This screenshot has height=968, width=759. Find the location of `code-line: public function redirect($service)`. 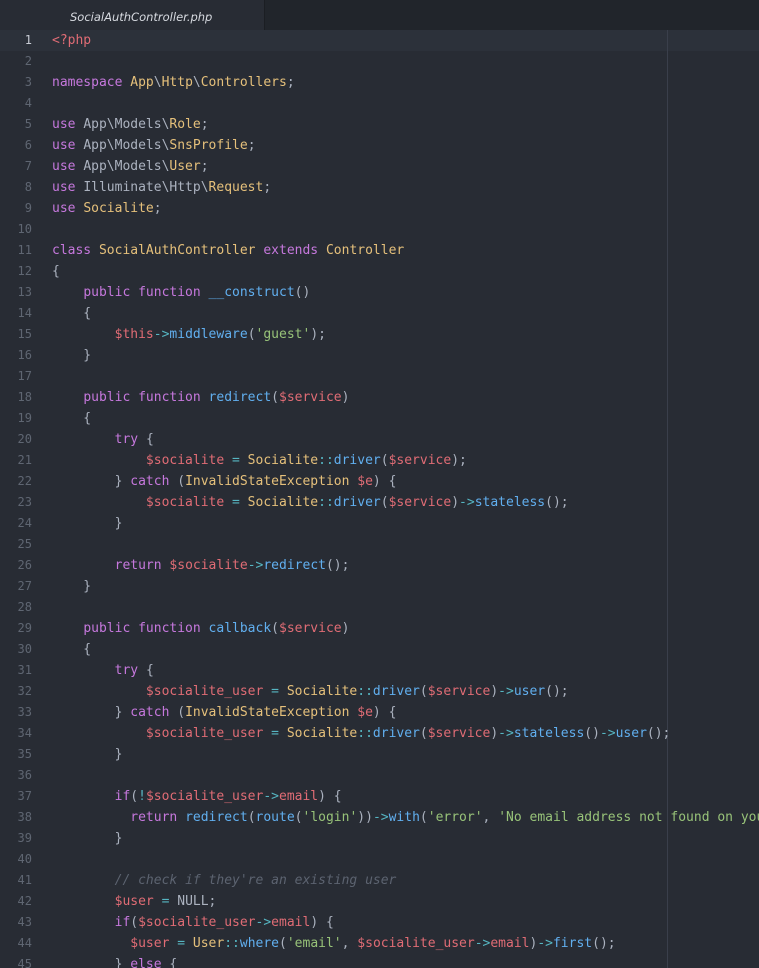

code-line: public function redirect($service) is located at coordinates (405, 397).